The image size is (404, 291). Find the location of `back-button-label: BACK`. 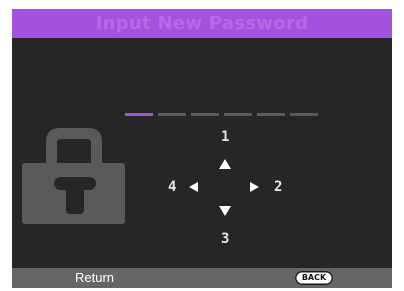

back-button-label: BACK is located at coordinates (314, 277).